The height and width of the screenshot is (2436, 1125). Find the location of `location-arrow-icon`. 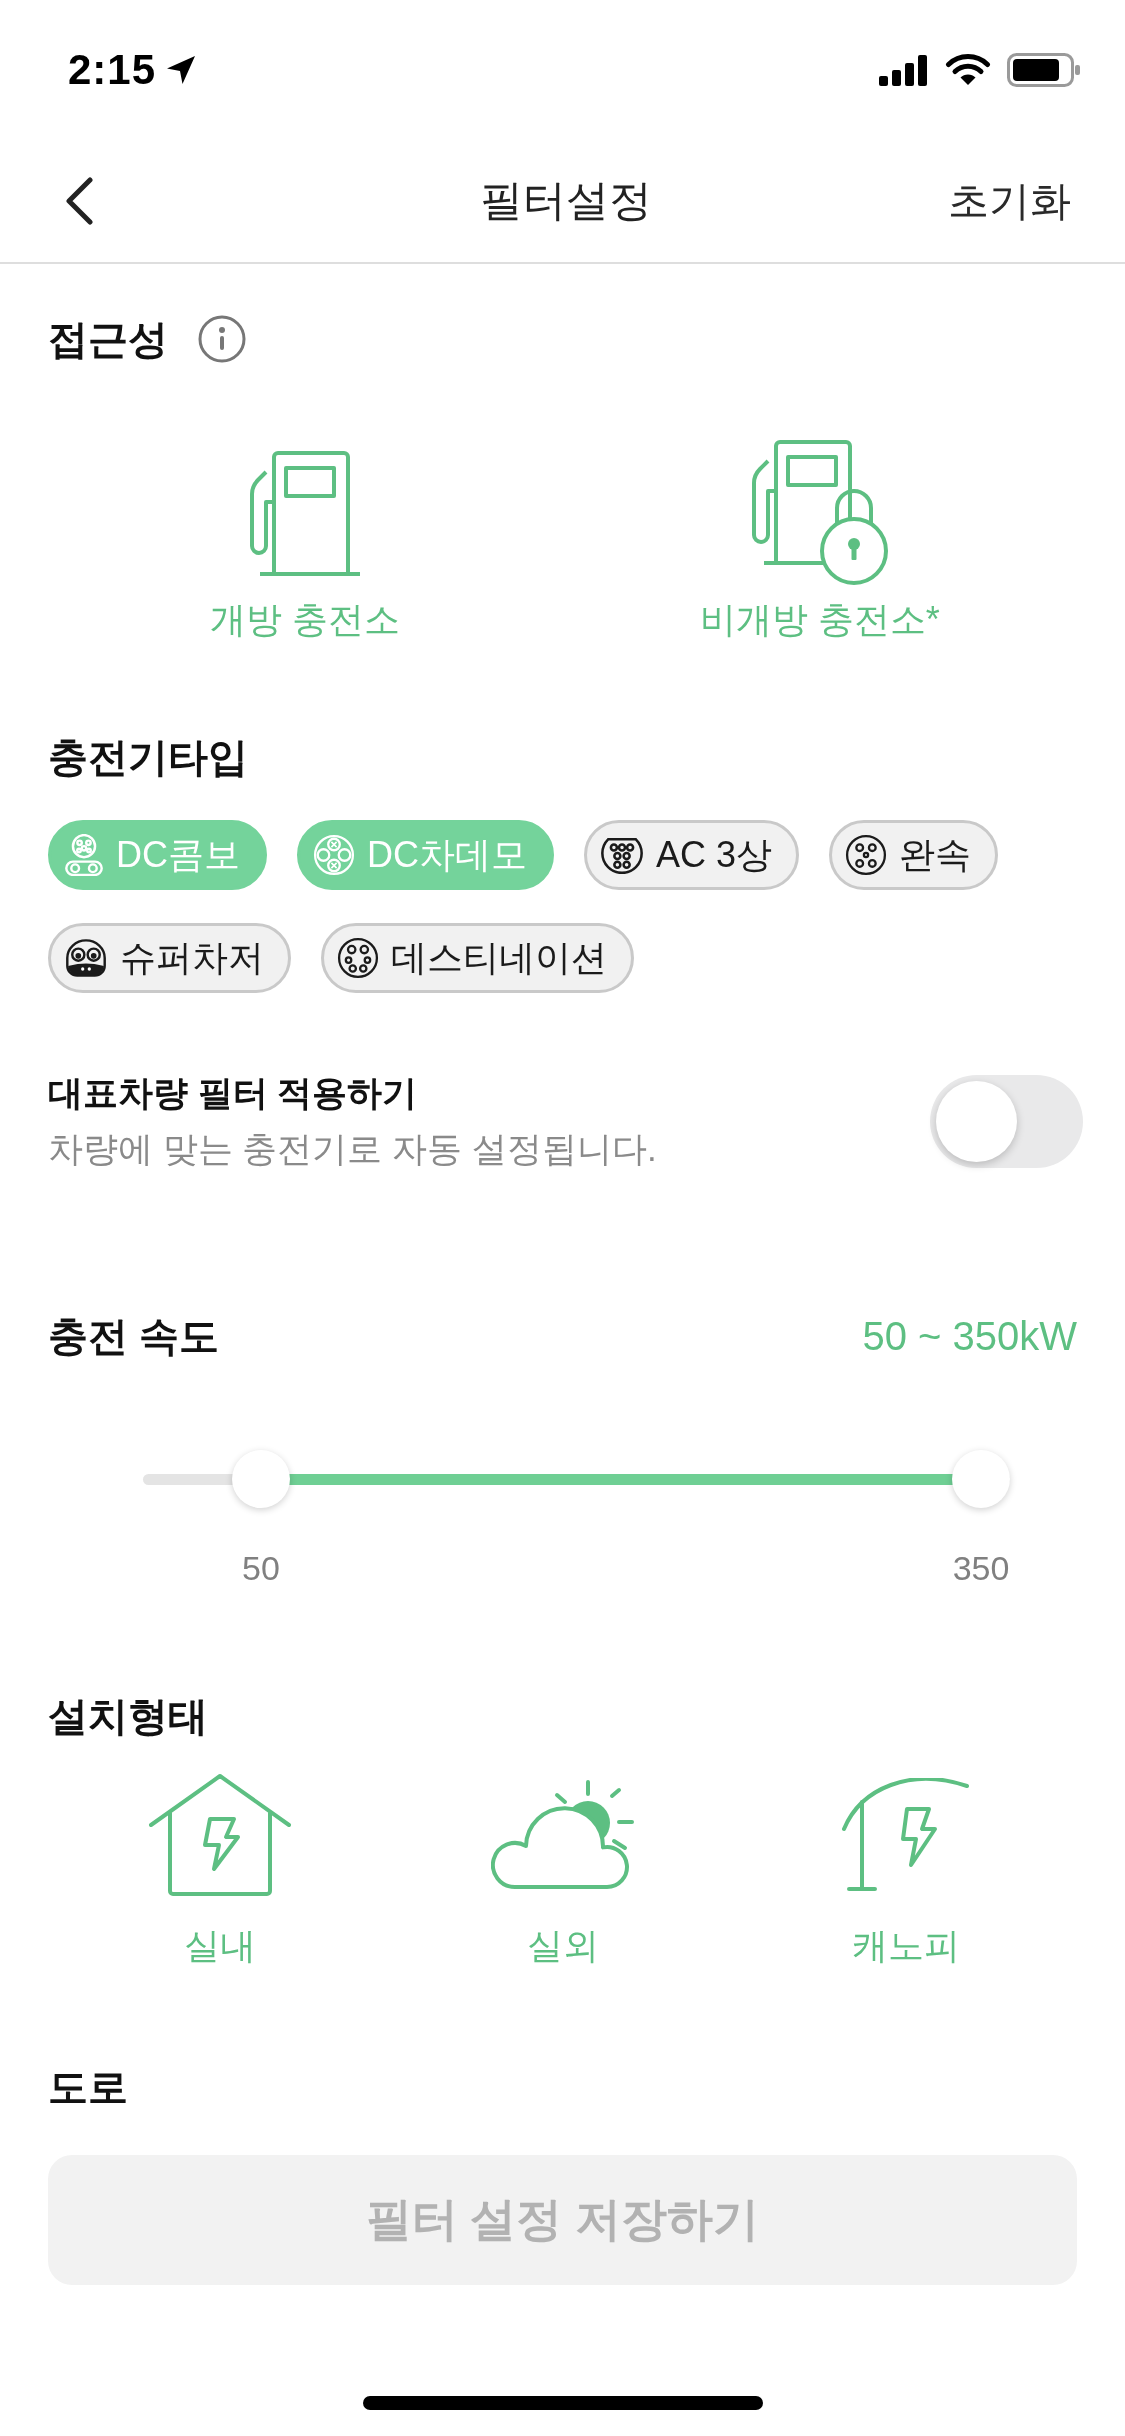

location-arrow-icon is located at coordinates (181, 70).